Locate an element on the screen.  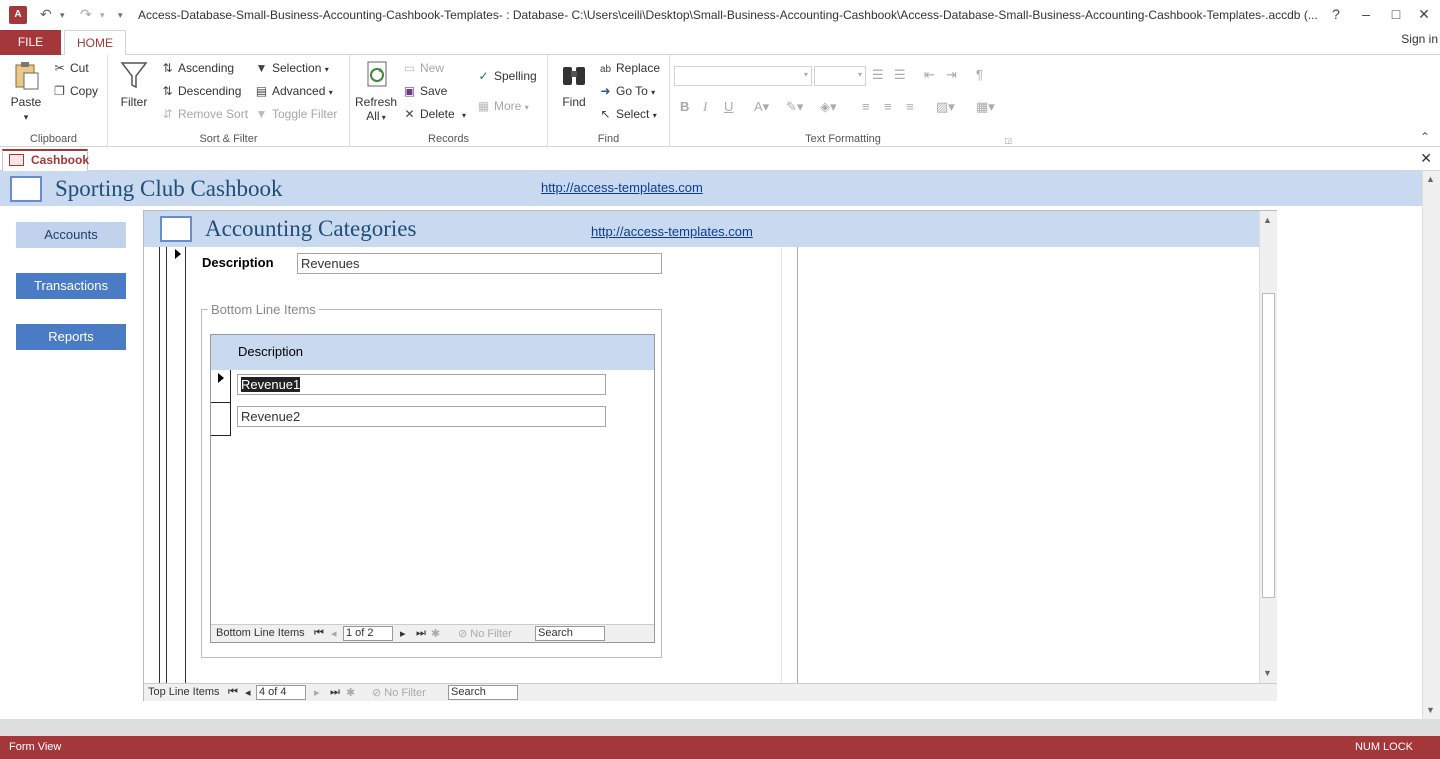
help-button: ? is located at coordinates (1336, 14).